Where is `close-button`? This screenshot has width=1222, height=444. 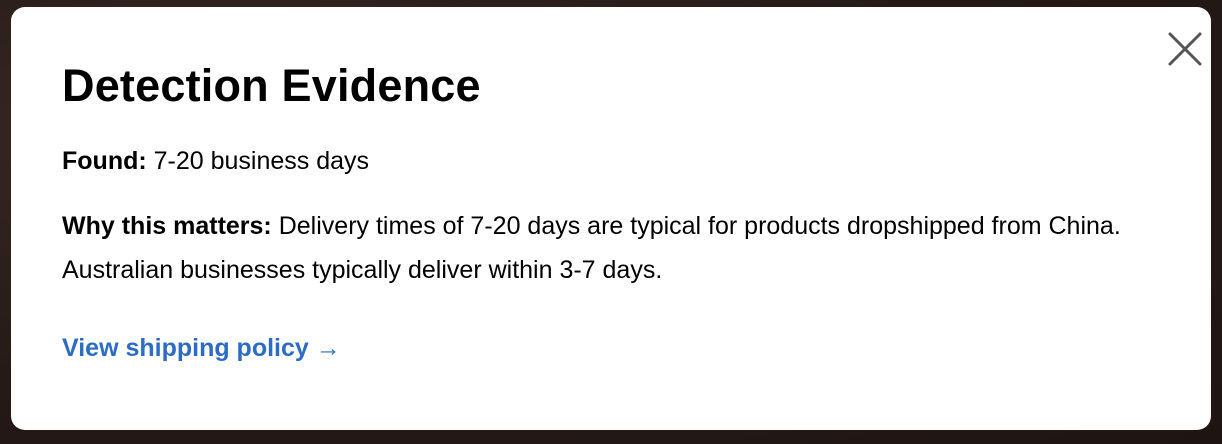
close-button is located at coordinates (1185, 49).